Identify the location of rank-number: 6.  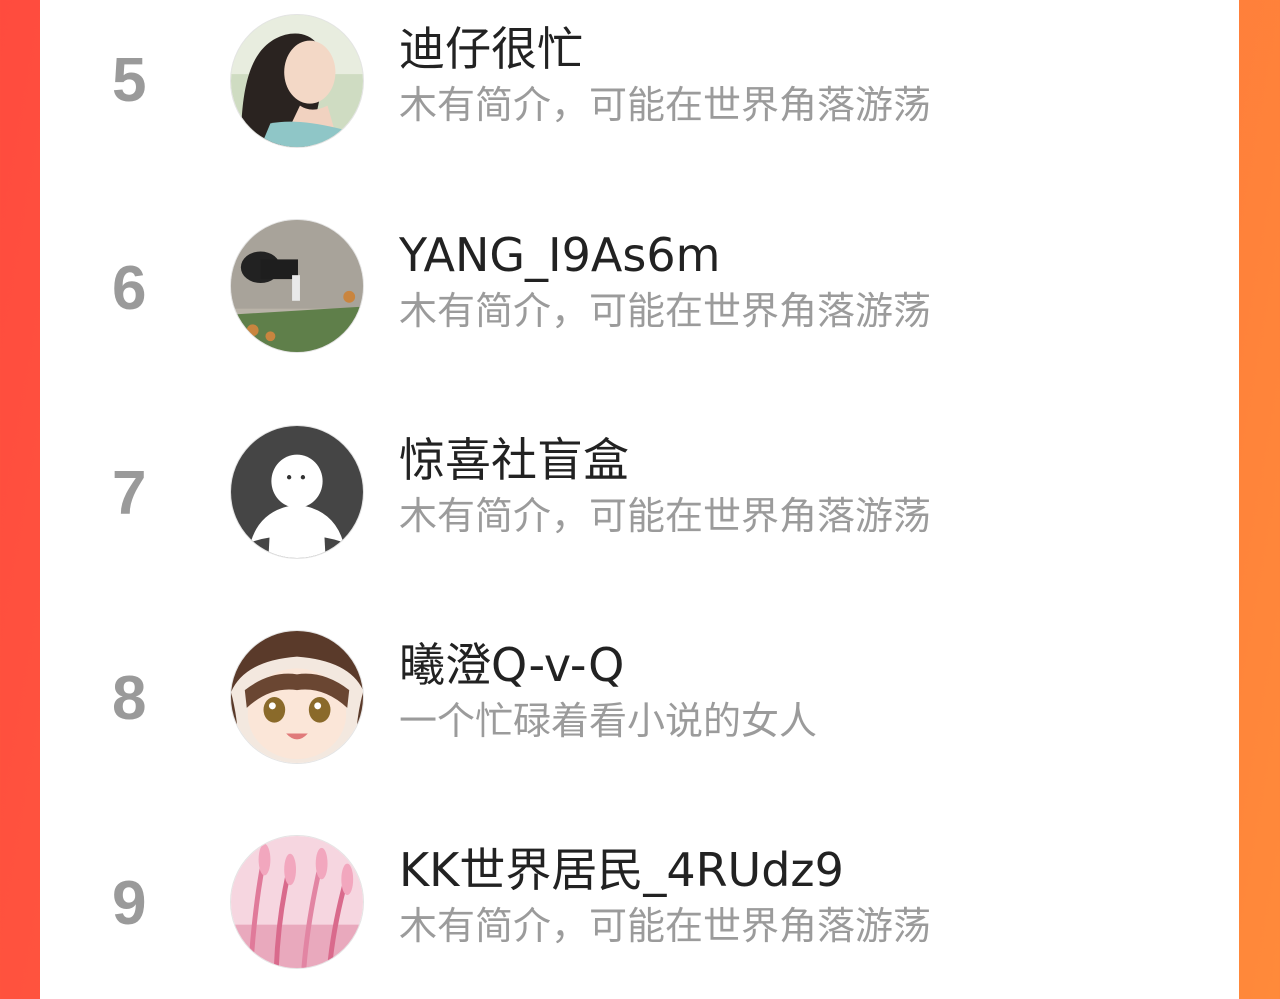
(129, 288).